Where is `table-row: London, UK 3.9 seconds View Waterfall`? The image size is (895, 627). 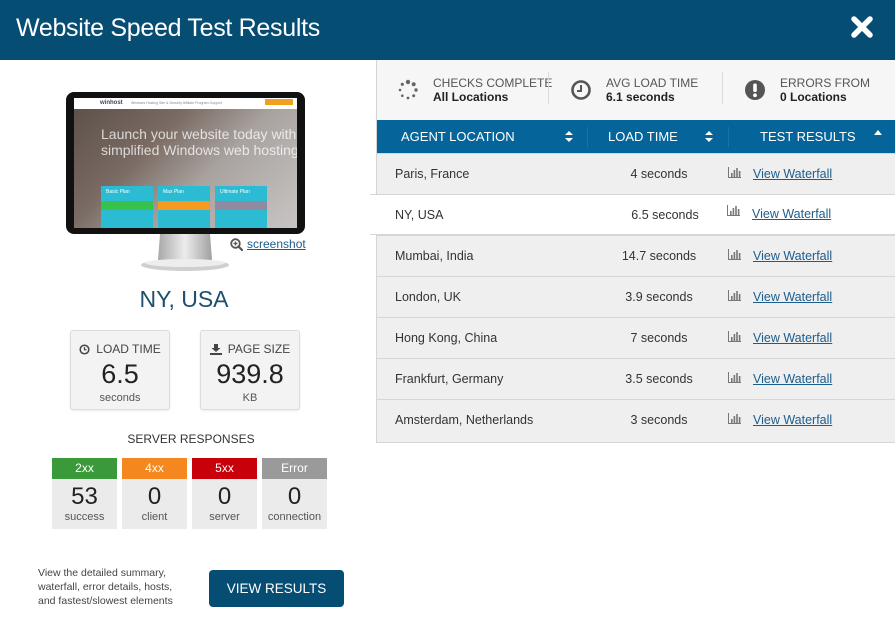 table-row: London, UK 3.9 seconds View Waterfall is located at coordinates (636, 296).